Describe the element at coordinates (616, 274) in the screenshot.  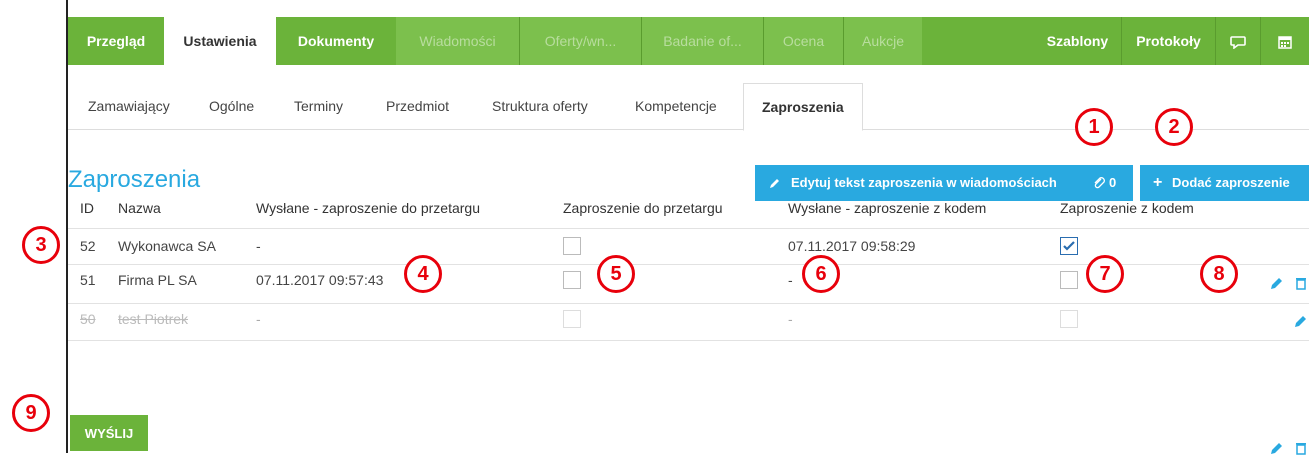
I see `callout-marker: 5` at that location.